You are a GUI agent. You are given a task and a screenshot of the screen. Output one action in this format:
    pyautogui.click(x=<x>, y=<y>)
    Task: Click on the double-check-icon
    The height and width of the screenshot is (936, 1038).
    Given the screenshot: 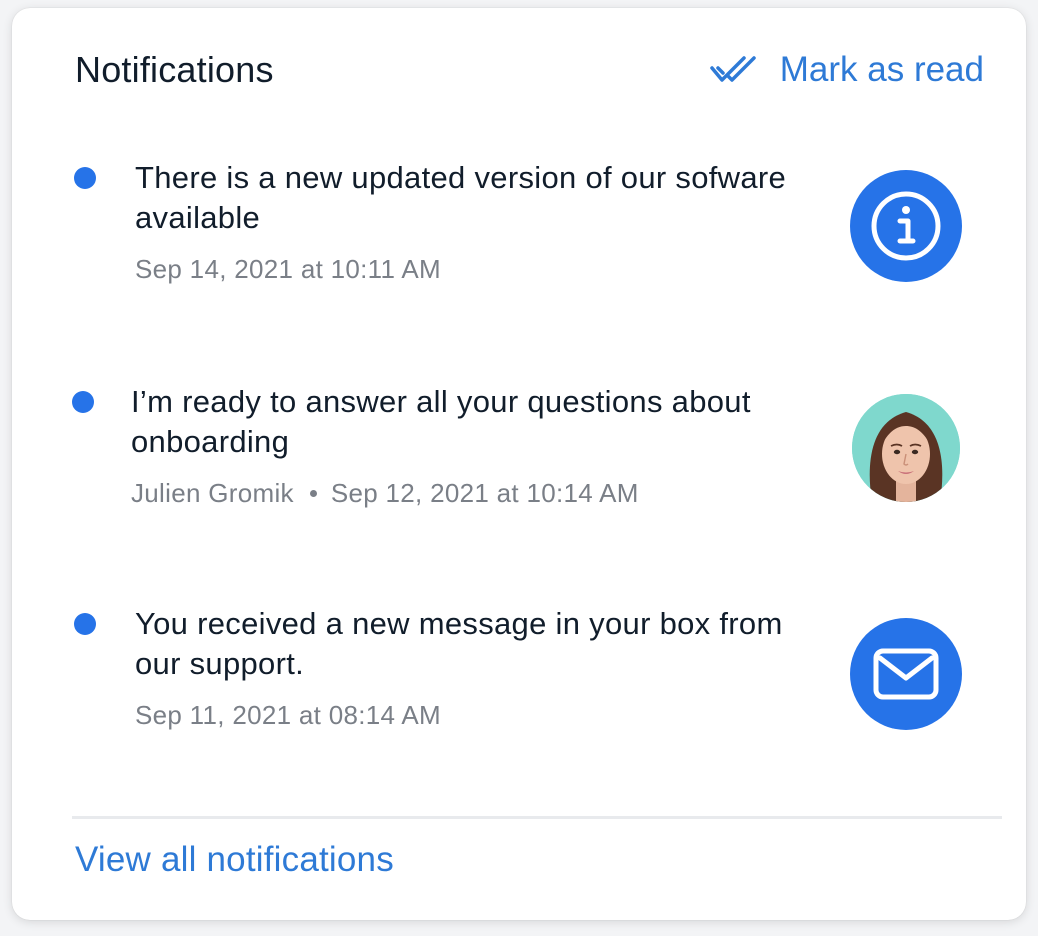 What is the action you would take?
    pyautogui.click(x=738, y=70)
    